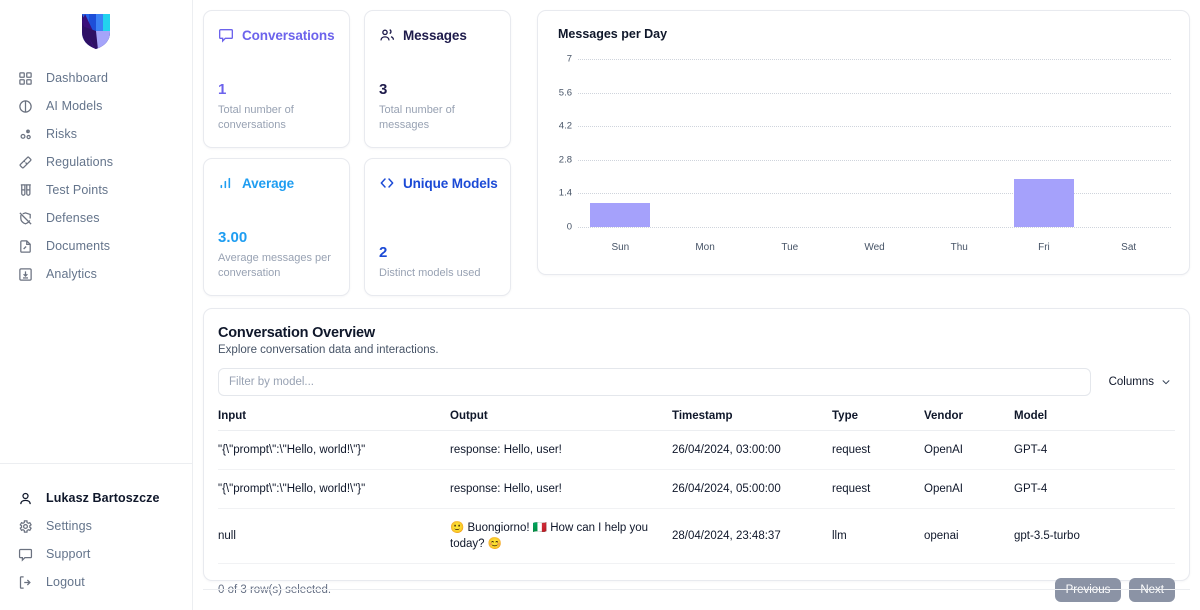 The height and width of the screenshot is (610, 1200). What do you see at coordinates (25, 582) in the screenshot?
I see `logout-icon` at bounding box center [25, 582].